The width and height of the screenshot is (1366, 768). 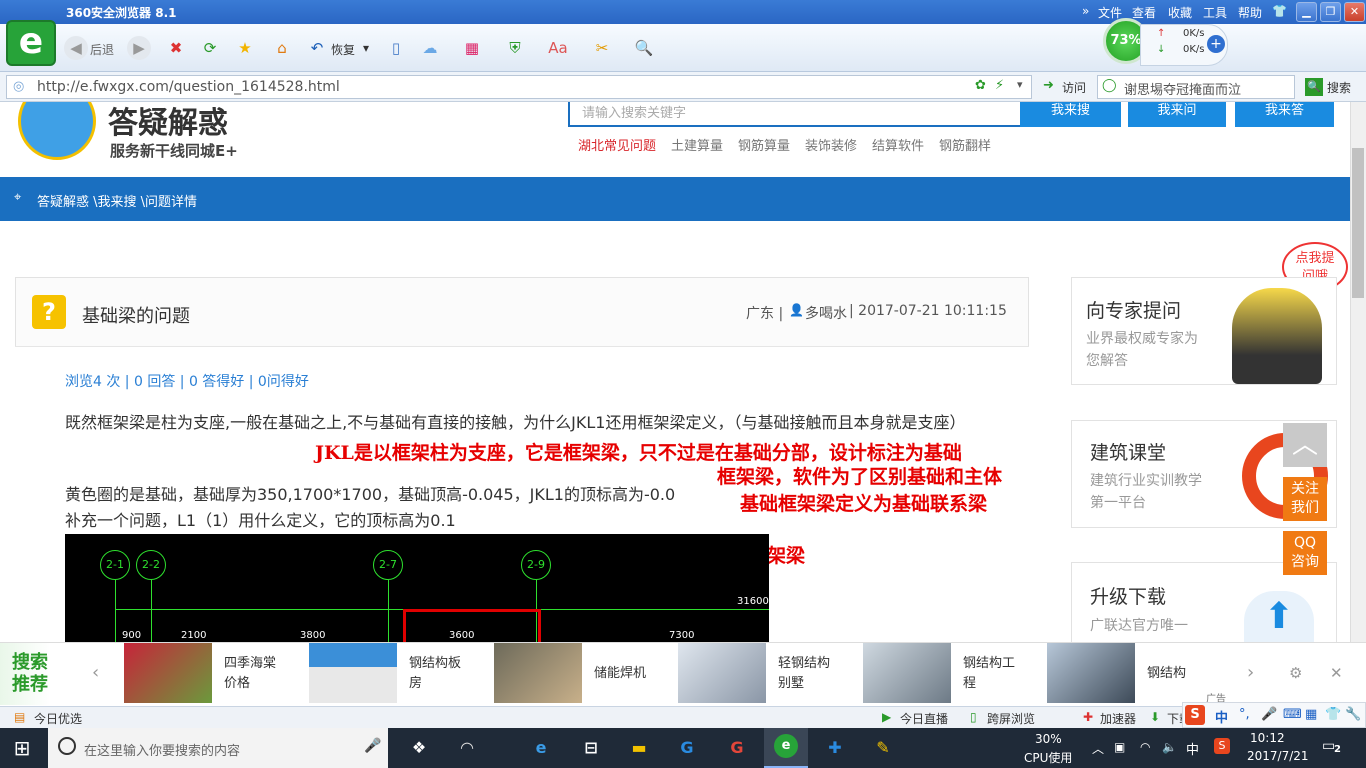 I want to click on wifi-icon: ◠, so click(x=1145, y=747).